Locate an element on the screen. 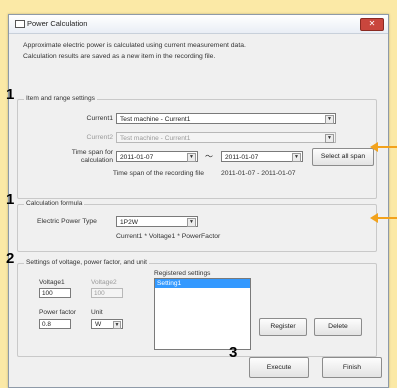 The height and width of the screenshot is (388, 397). end-date-value: 2011-01-07 is located at coordinates (242, 157).